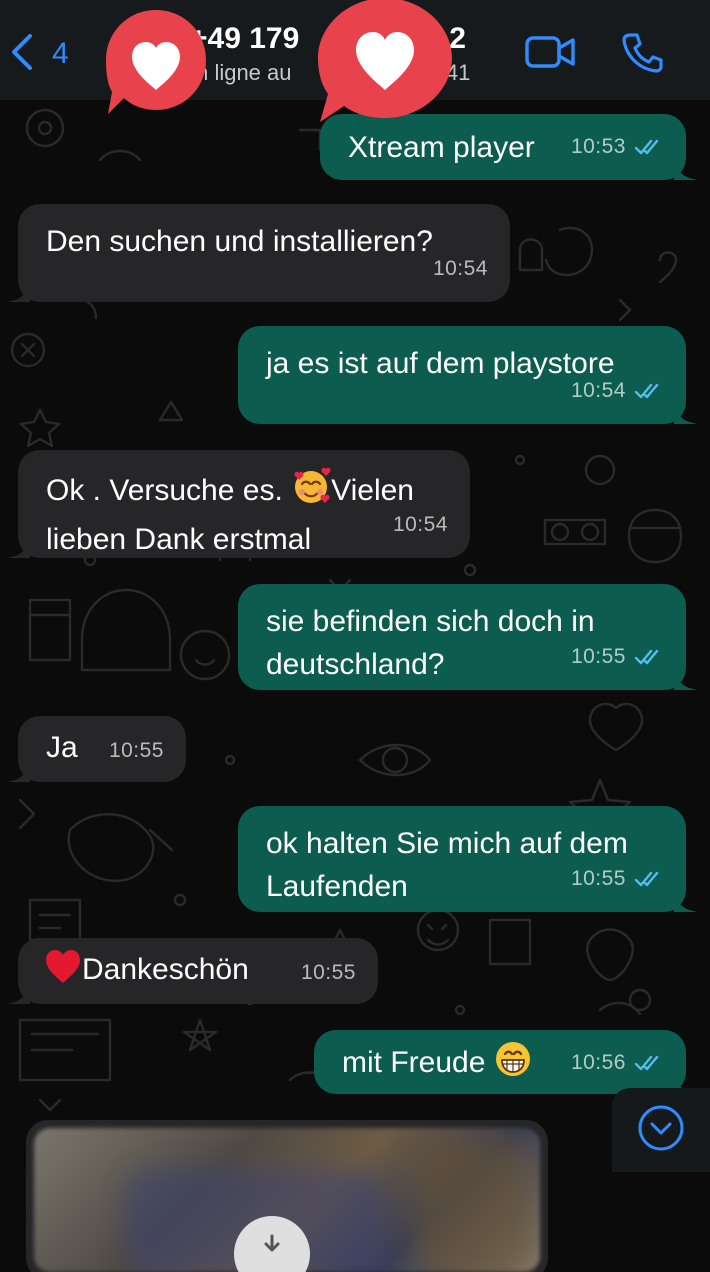  Describe the element at coordinates (287, 1196) in the screenshot. I see `image-message` at that location.